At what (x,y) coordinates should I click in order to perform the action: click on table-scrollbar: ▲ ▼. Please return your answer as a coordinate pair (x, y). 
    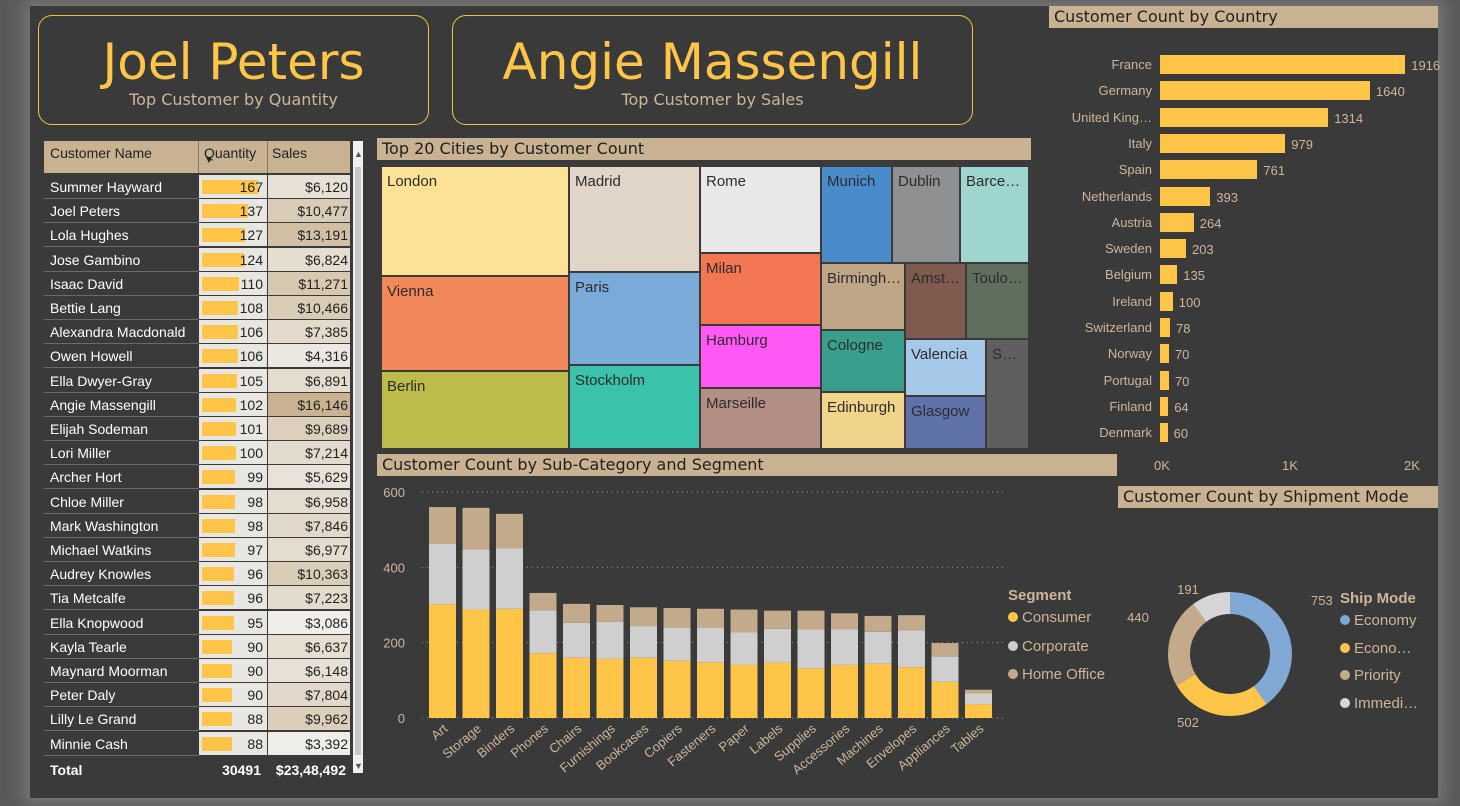
    Looking at the image, I should click on (358, 457).